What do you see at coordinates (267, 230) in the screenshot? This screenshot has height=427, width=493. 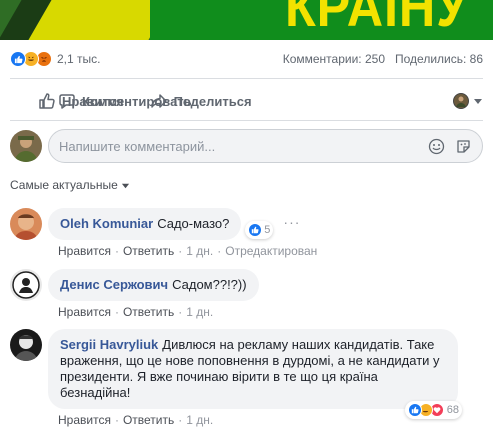 I see `comment-reaction-count: 5` at bounding box center [267, 230].